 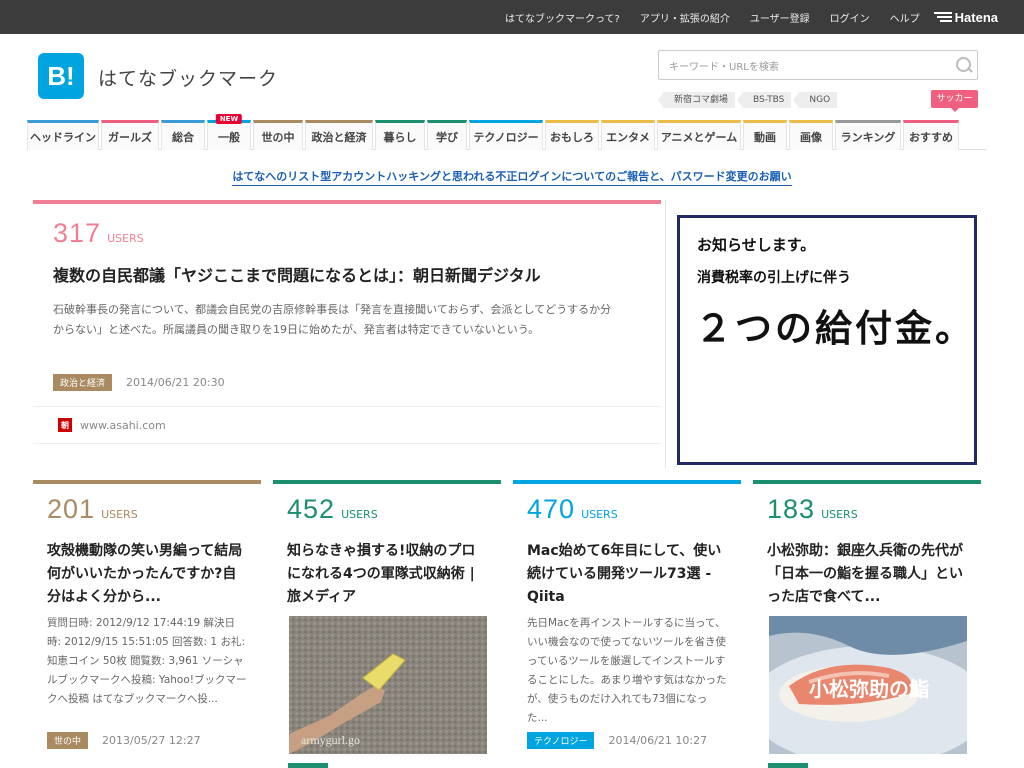 I want to click on register-link: ユーザー登録, so click(x=780, y=17).